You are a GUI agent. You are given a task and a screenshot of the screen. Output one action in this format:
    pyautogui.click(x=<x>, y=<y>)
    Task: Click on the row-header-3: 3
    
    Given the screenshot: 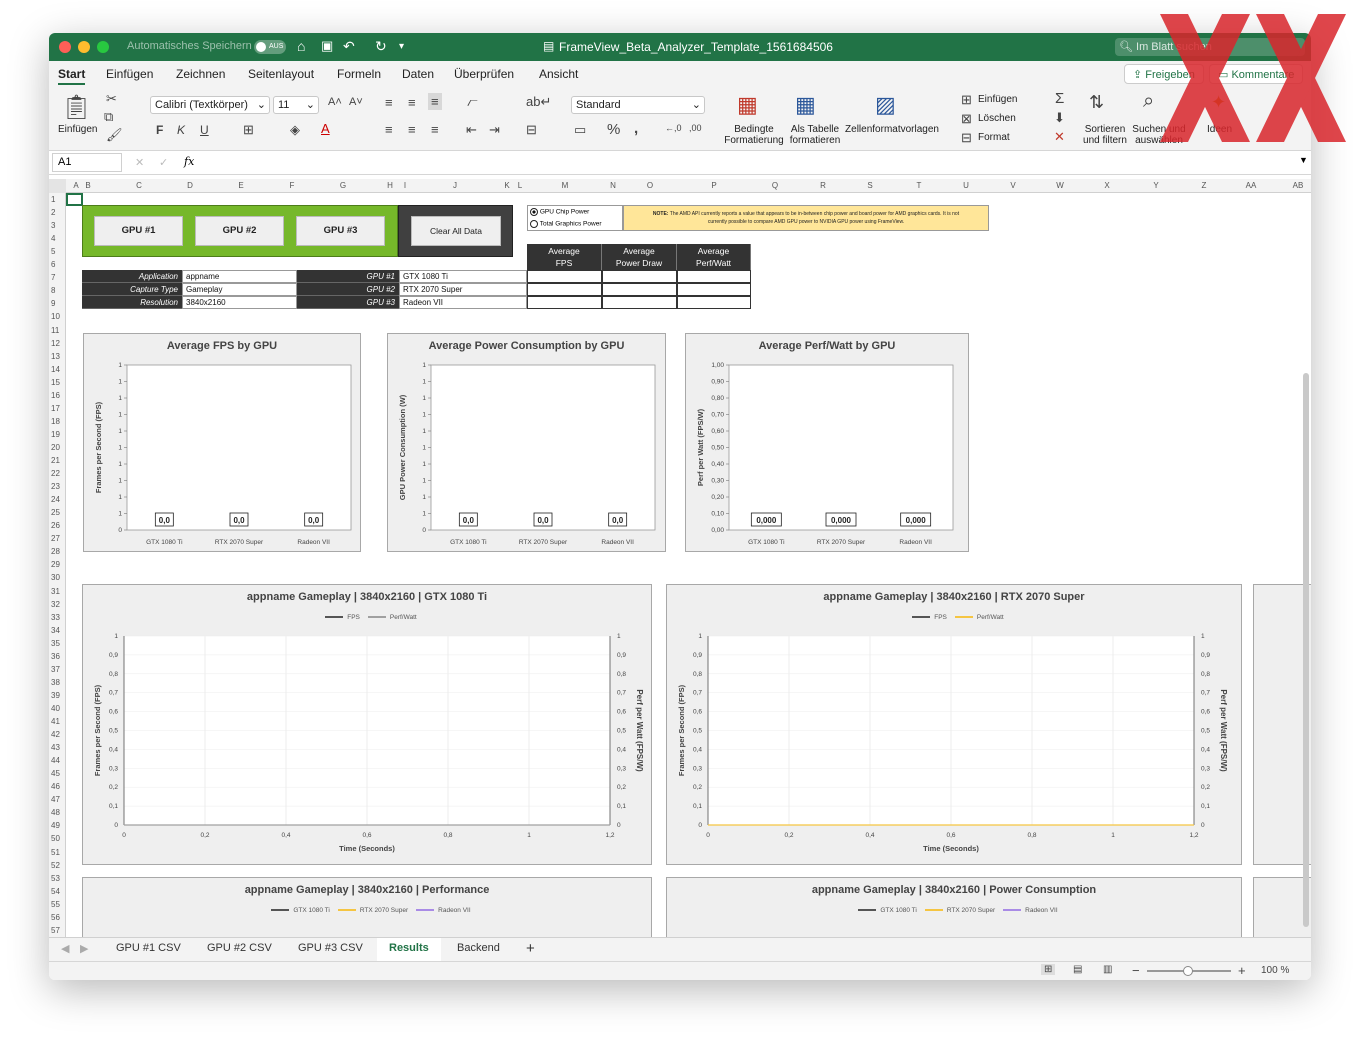 What is the action you would take?
    pyautogui.click(x=53, y=225)
    